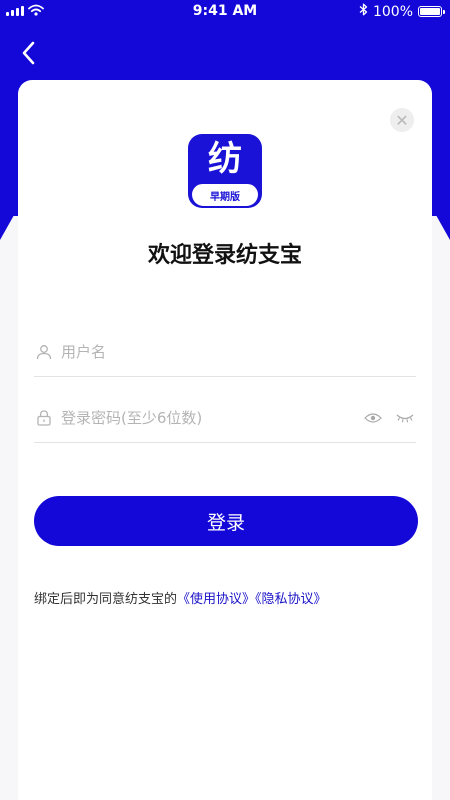 This screenshot has width=450, height=800. I want to click on app-logo: 纺 早期版, so click(225, 171).